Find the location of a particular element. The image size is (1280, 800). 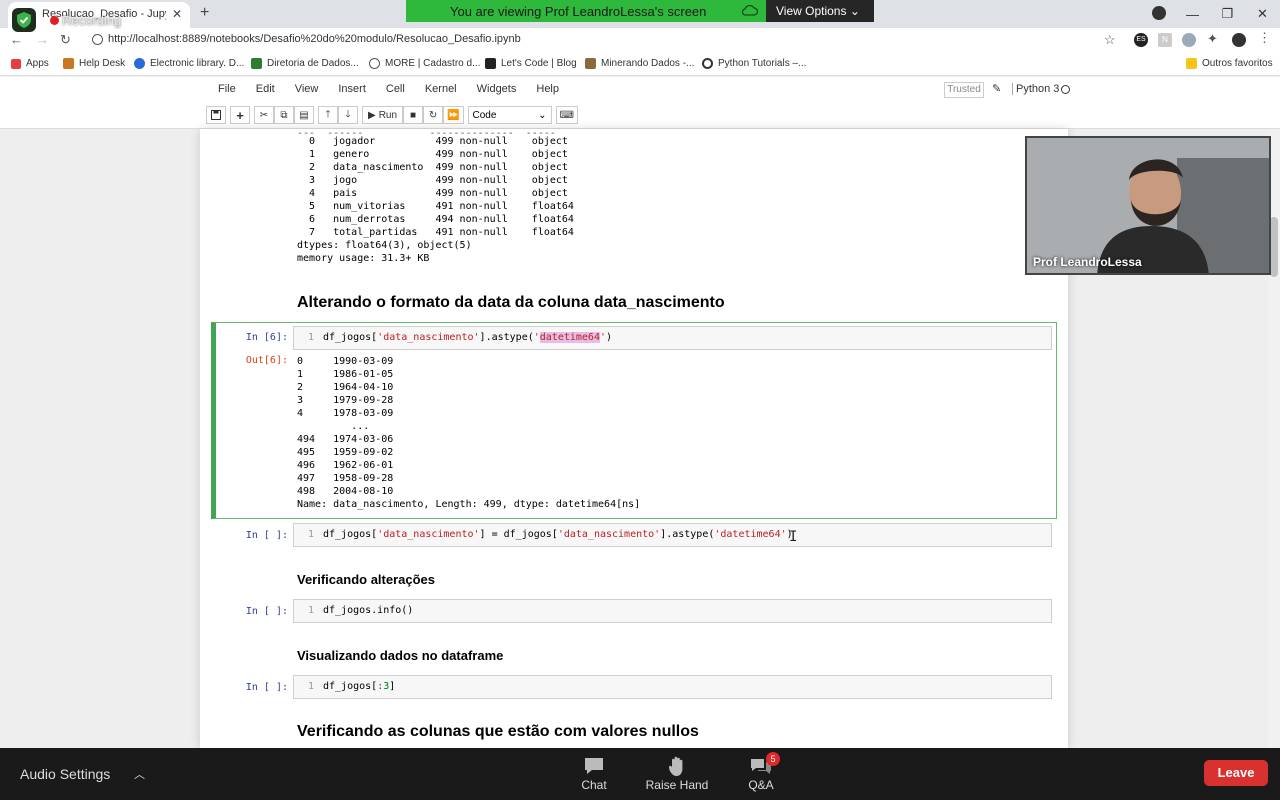

fast-forward-icon: ⏩ is located at coordinates (453, 115).